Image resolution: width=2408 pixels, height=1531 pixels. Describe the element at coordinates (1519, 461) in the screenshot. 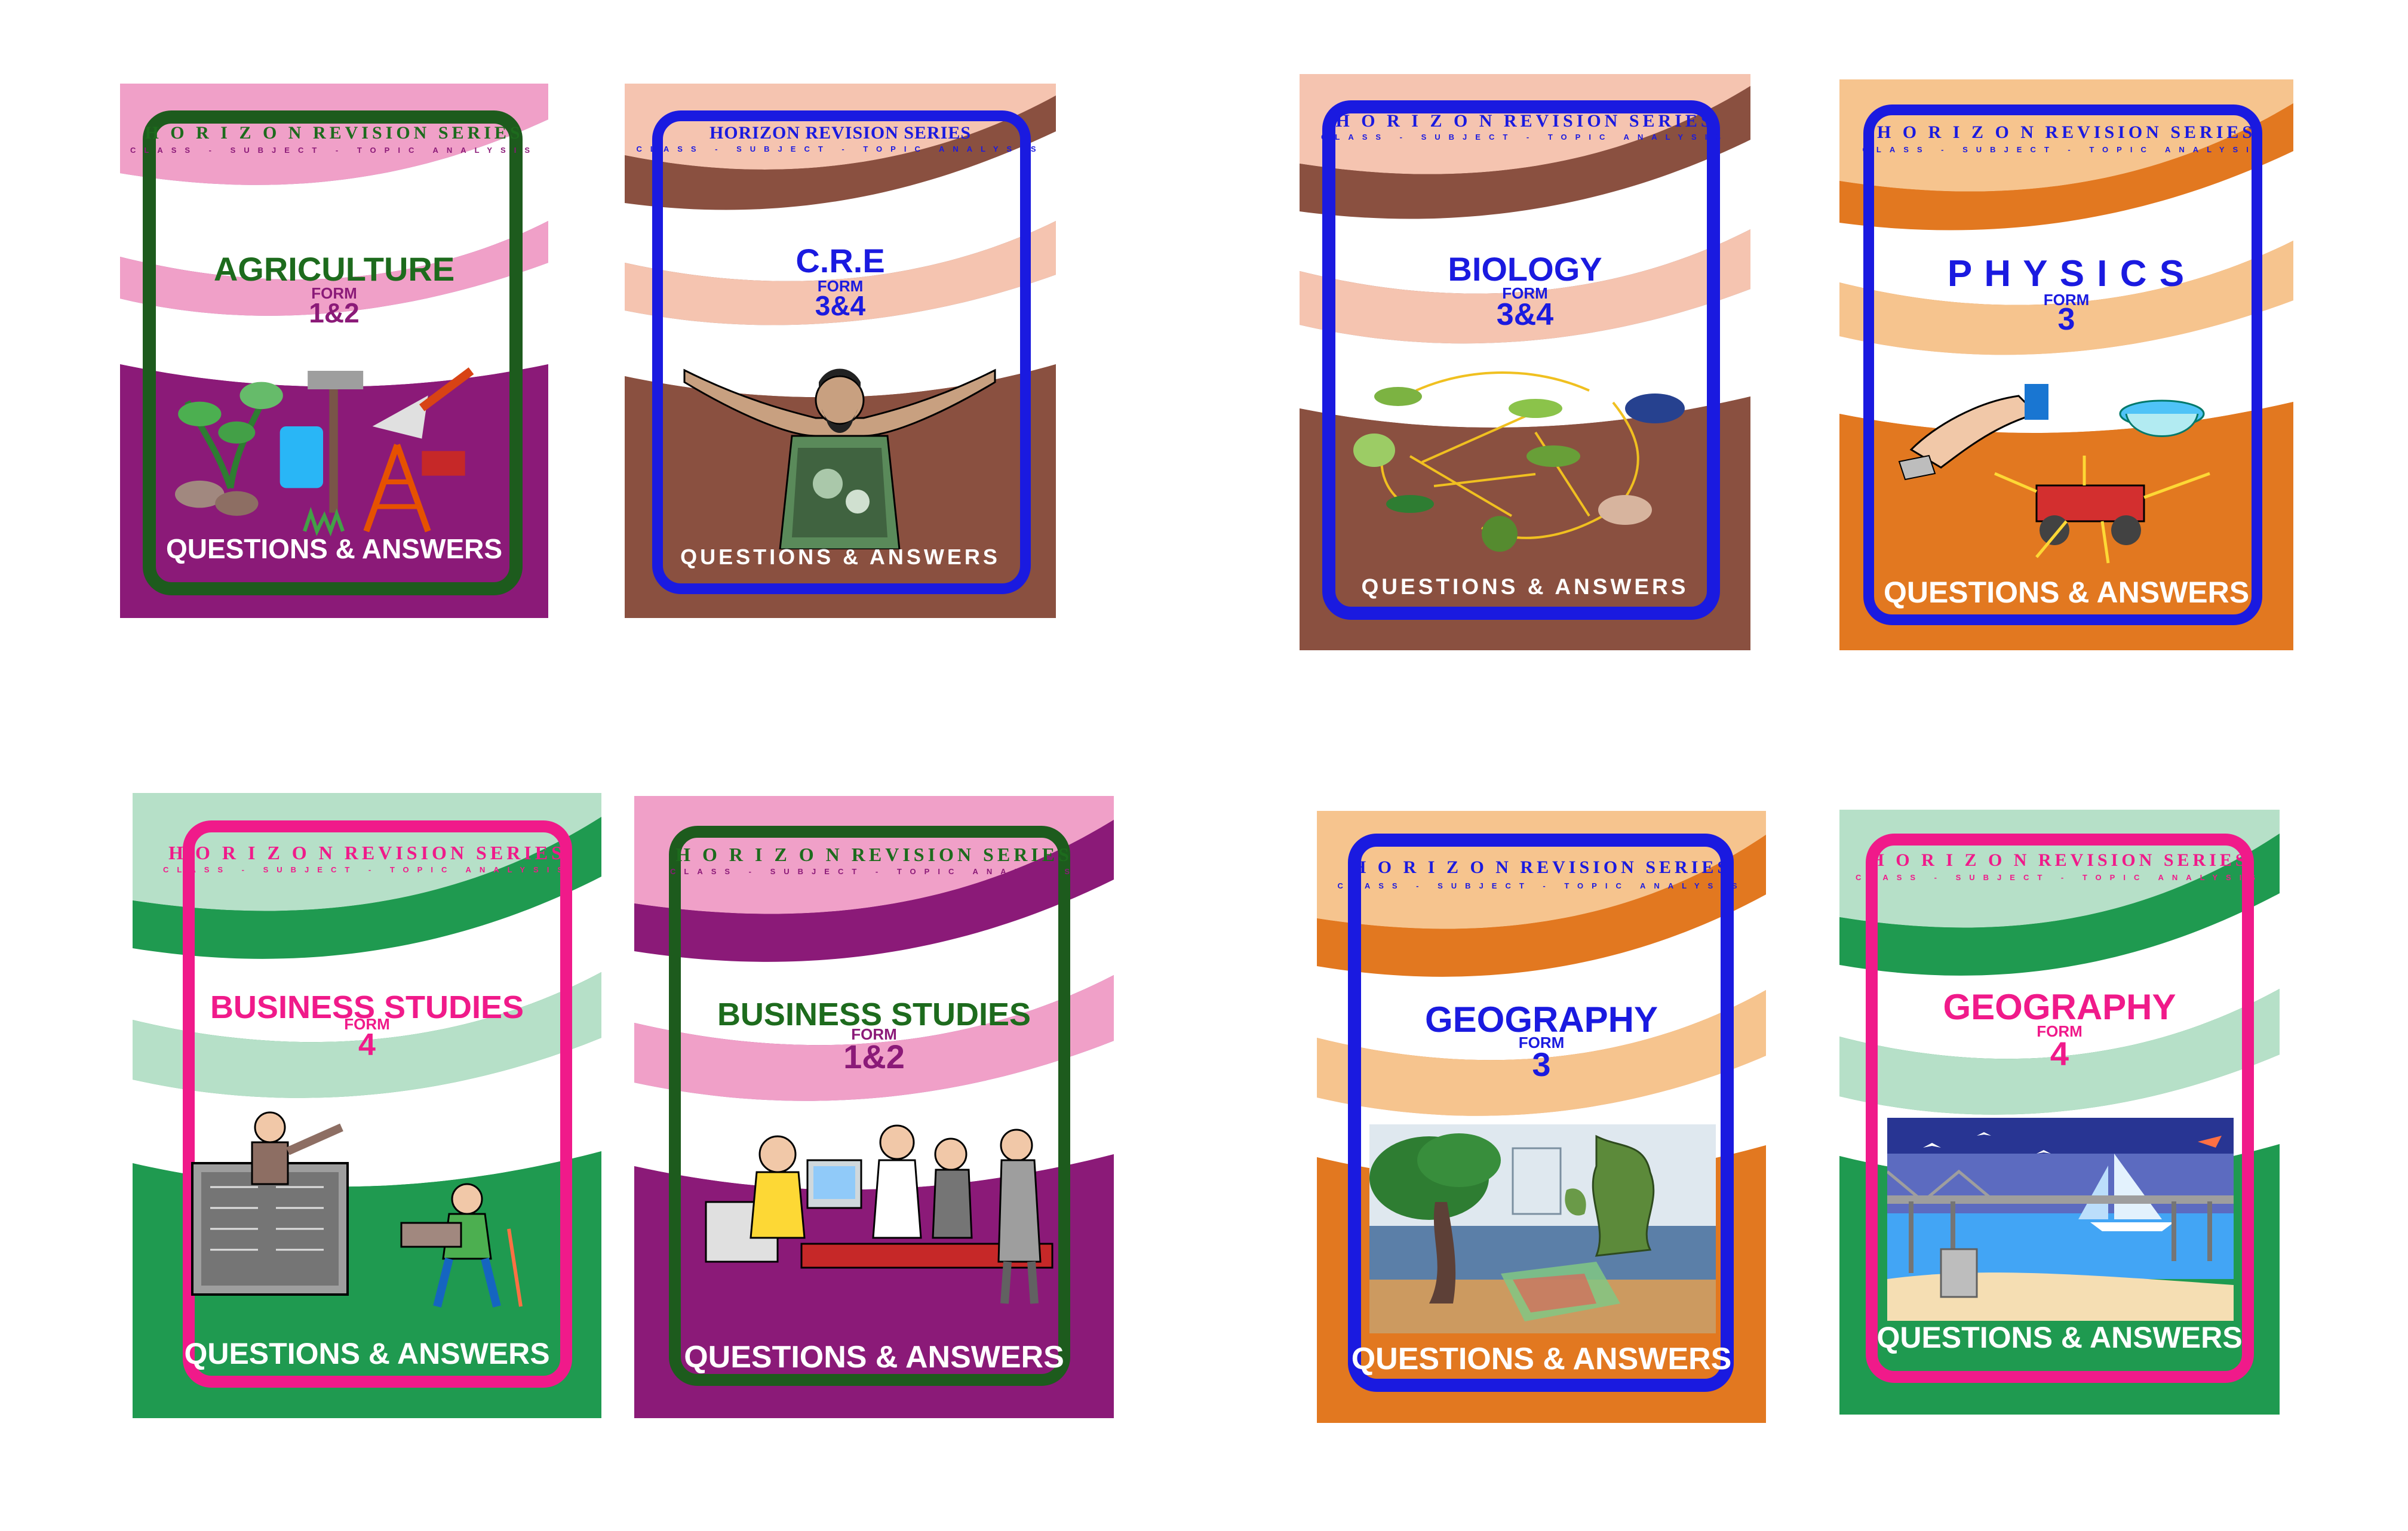

I see `food-web-icon` at that location.